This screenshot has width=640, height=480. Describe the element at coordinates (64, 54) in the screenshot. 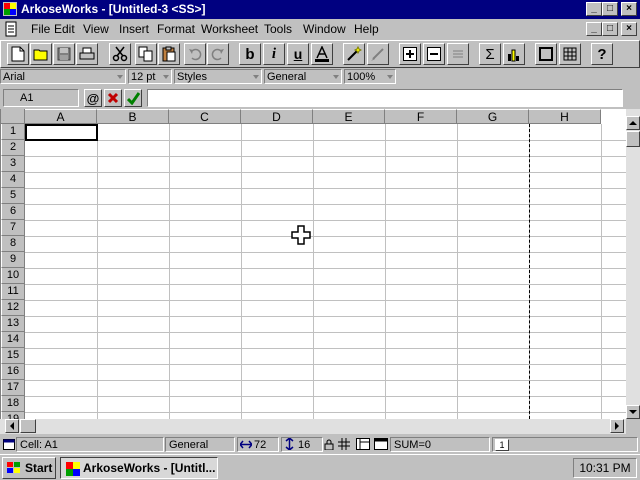

I see `save-button` at that location.